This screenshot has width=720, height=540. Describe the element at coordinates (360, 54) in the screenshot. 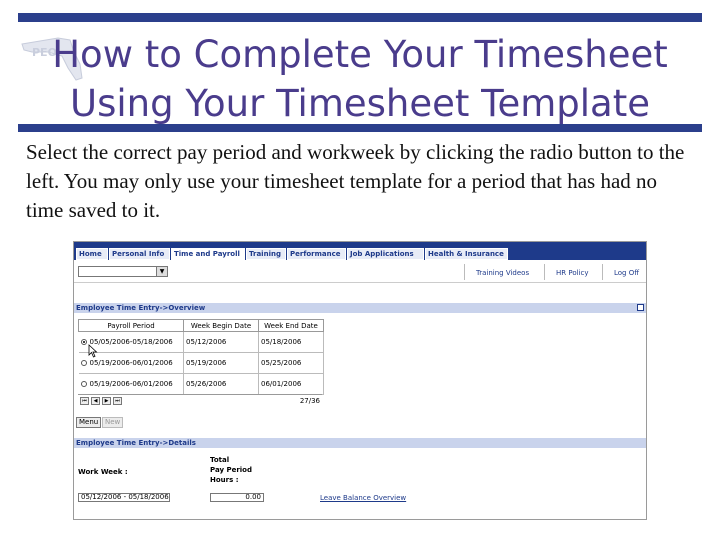

I see `title-line-1: How to Complete Your Timesheet` at that location.